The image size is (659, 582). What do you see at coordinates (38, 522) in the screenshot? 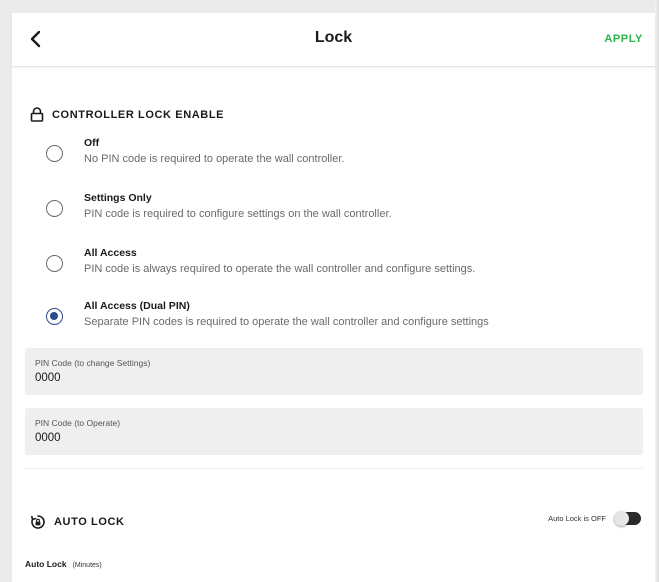
I see `timer-lock-icon` at bounding box center [38, 522].